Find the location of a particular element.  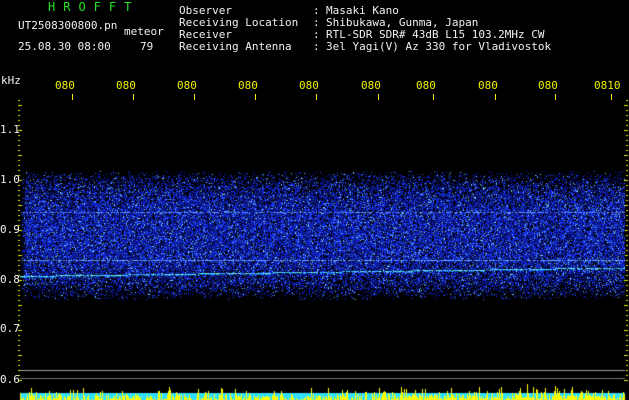

y-tick-label: 0.9 is located at coordinates (10, 229).